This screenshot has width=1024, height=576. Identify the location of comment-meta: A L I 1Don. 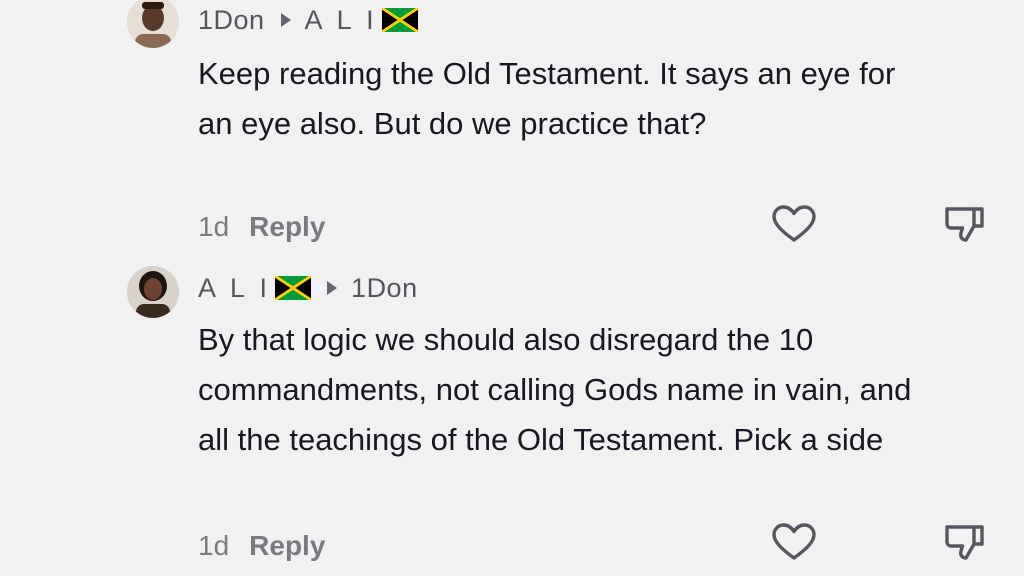
(308, 288).